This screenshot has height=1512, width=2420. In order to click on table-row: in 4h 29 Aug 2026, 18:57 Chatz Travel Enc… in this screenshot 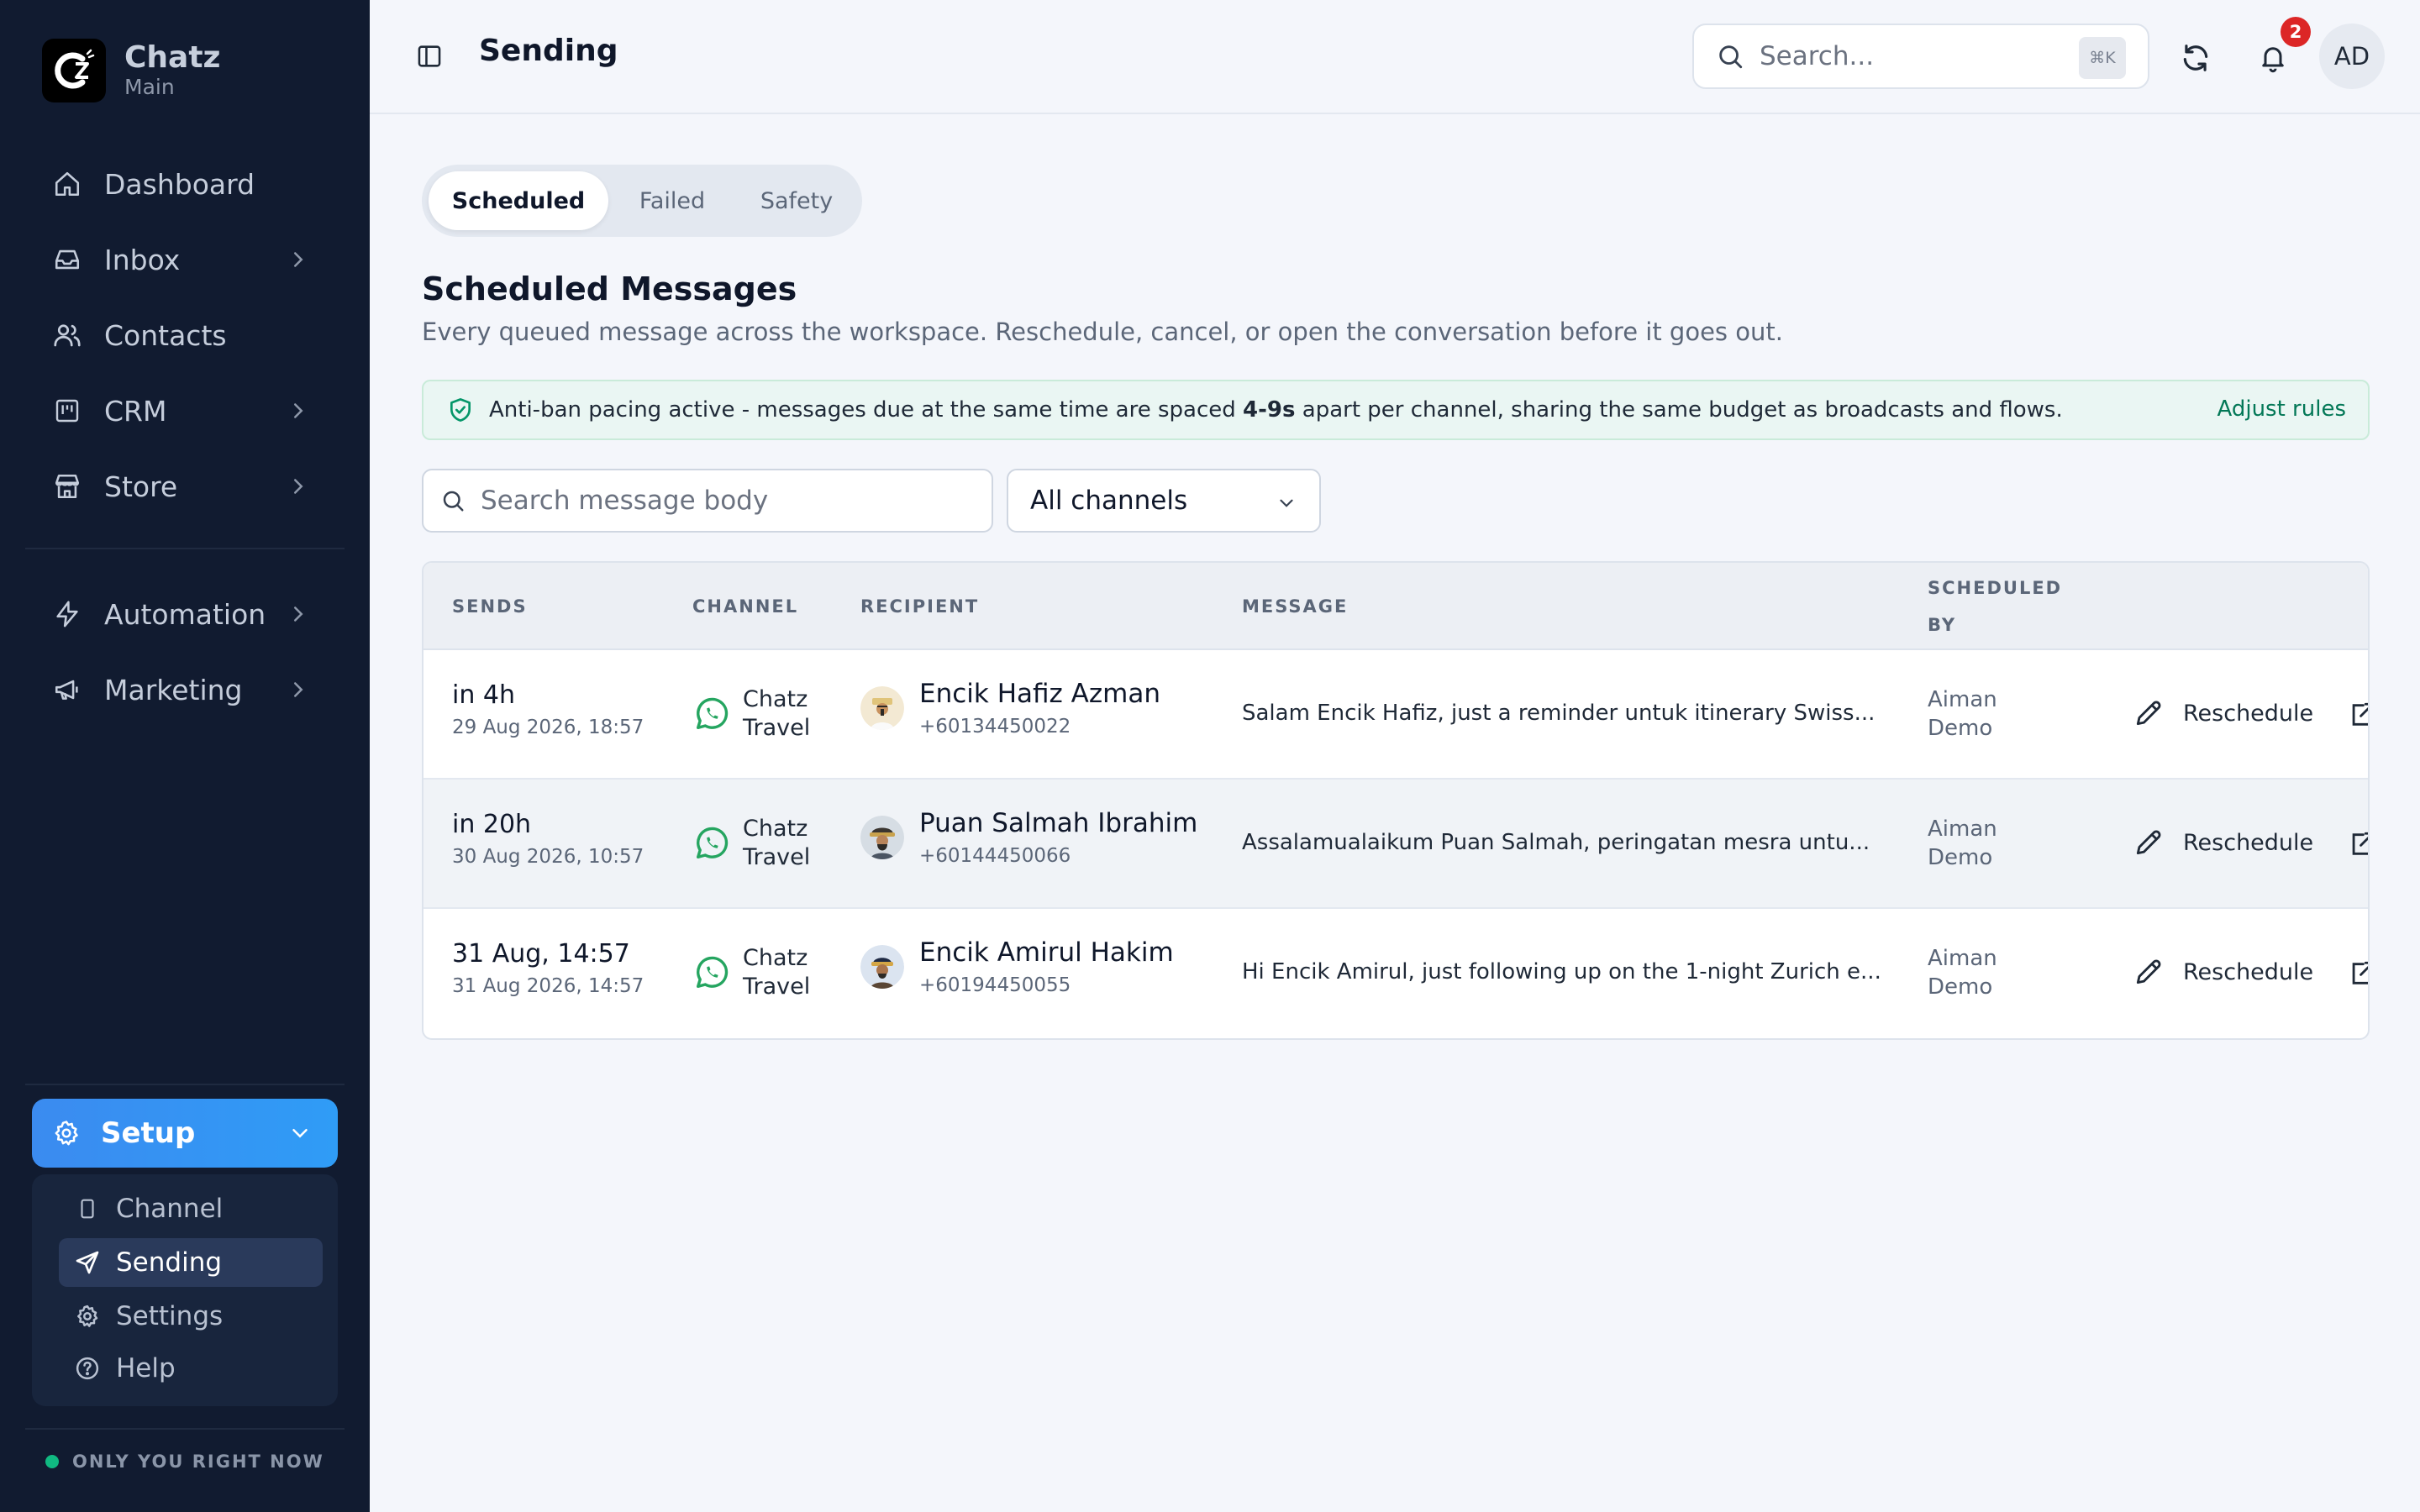, I will do `click(1396, 715)`.